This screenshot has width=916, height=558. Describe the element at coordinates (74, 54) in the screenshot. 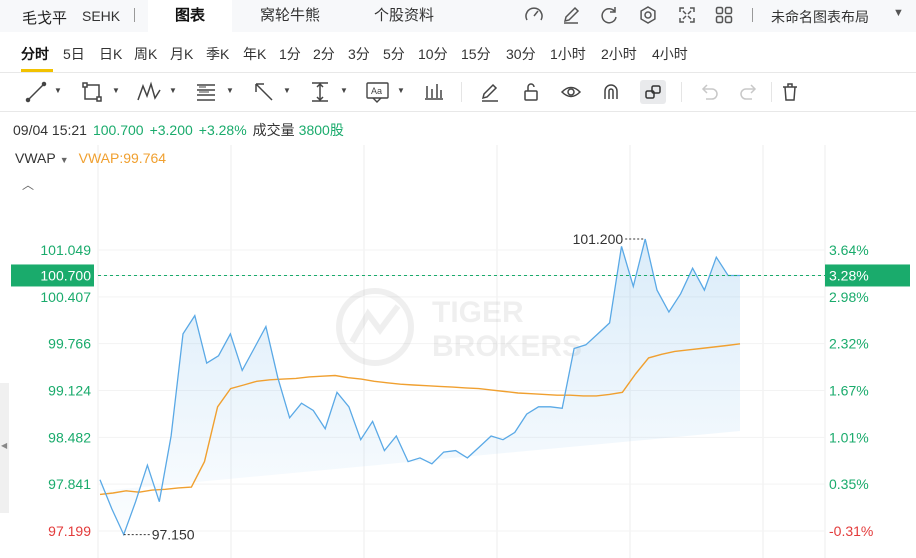

I see `period-item: 5日` at that location.